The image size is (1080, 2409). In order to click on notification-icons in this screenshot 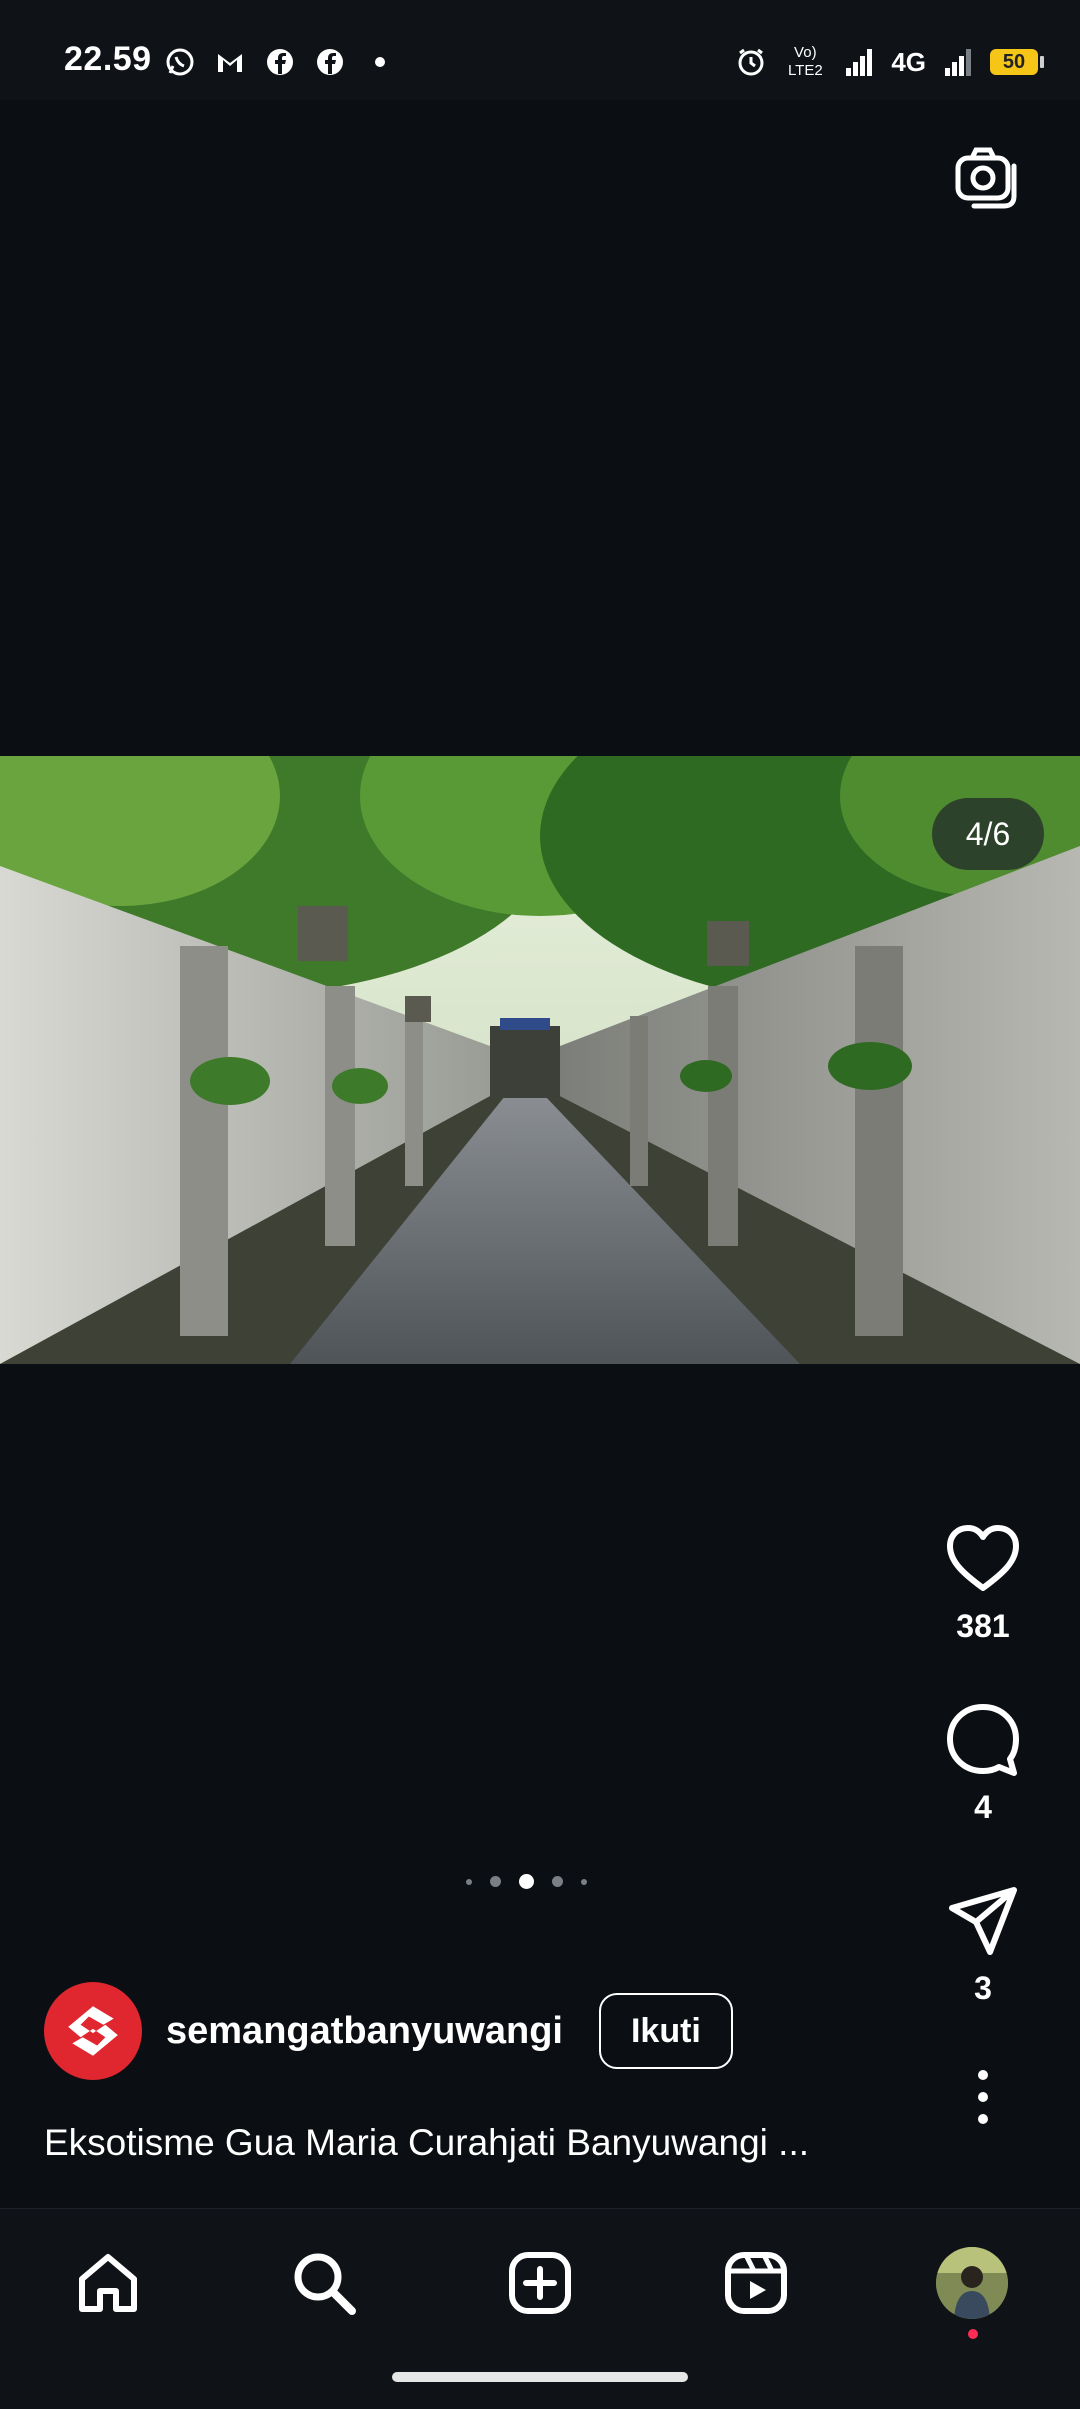, I will do `click(280, 62)`.